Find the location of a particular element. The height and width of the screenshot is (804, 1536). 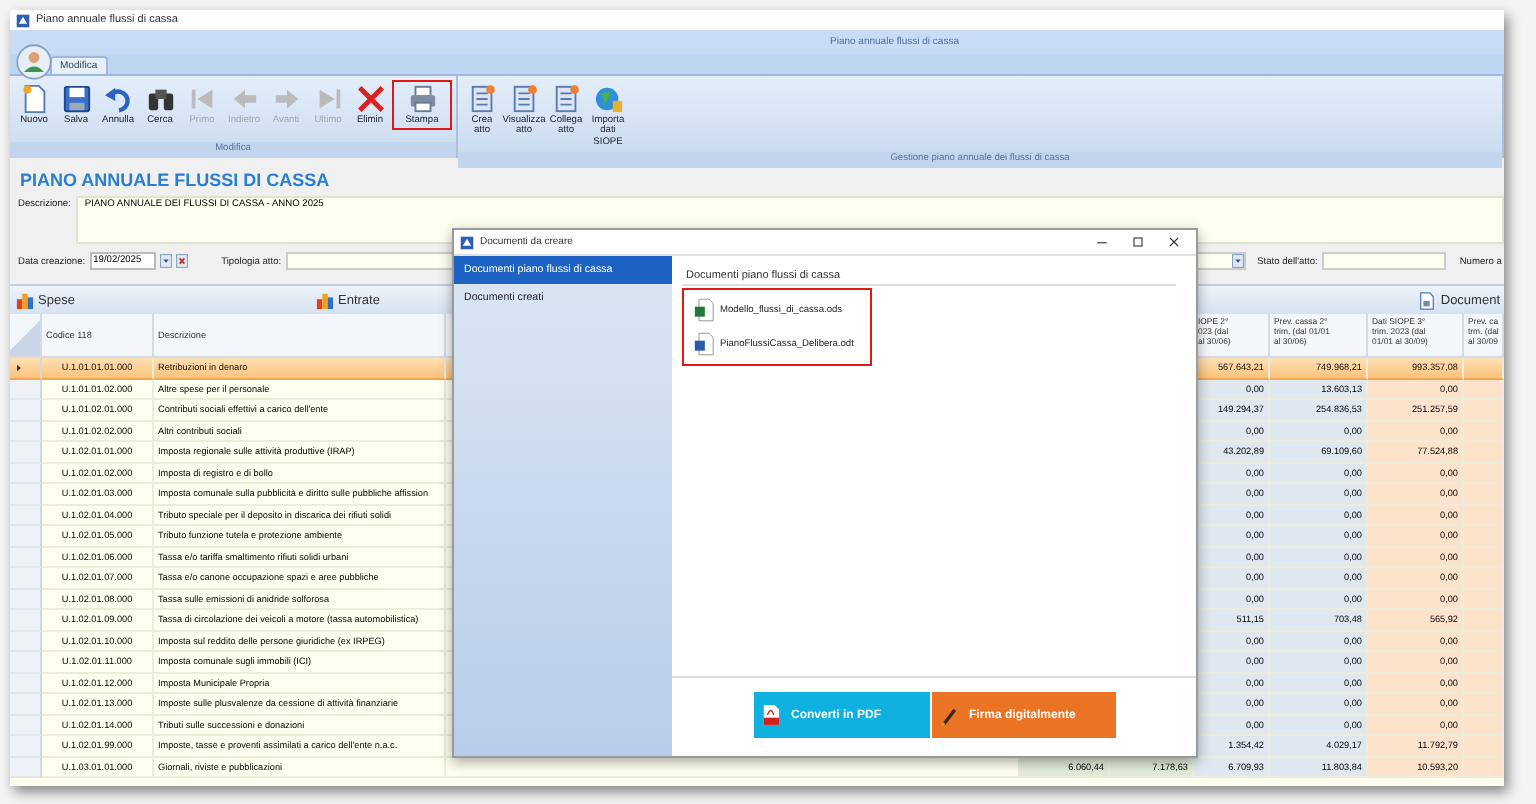

globe-icon is located at coordinates (608, 99).